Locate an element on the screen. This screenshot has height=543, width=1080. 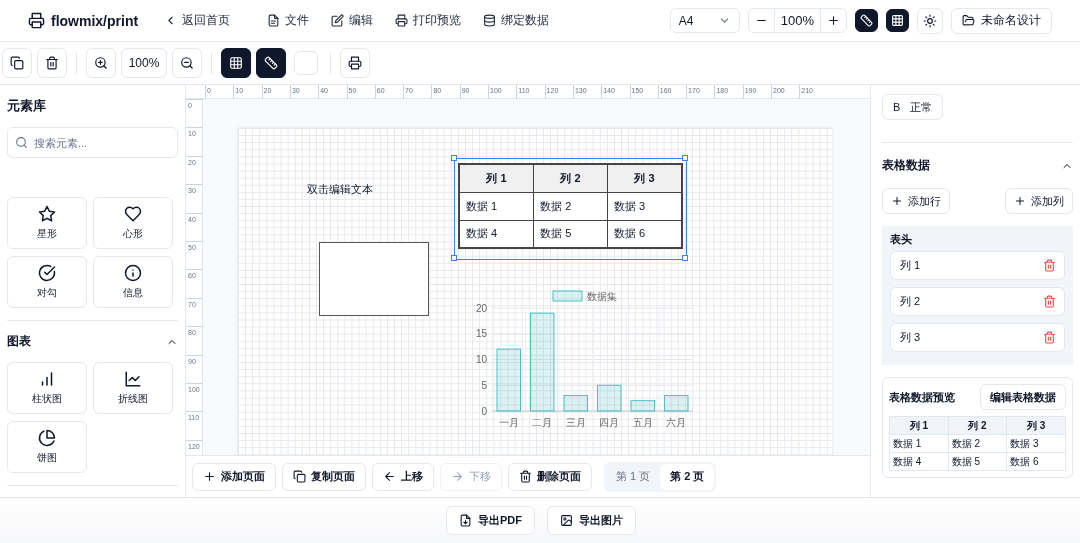
element-tile: 饼图 is located at coordinates (47, 447).